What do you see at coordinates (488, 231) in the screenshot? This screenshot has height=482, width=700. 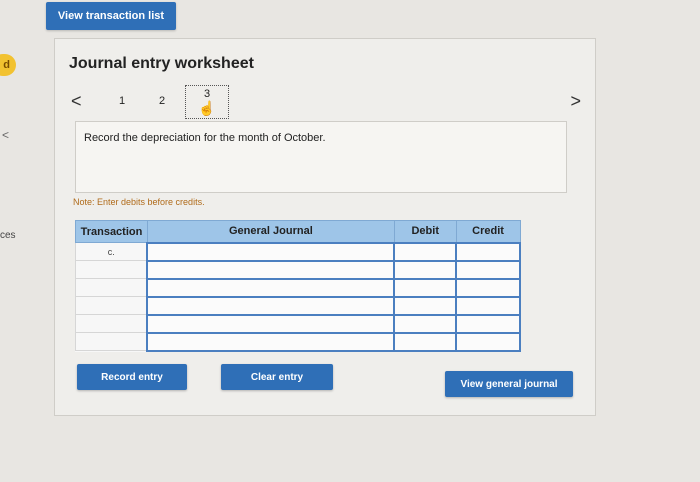 I see `header-credit: Credit` at bounding box center [488, 231].